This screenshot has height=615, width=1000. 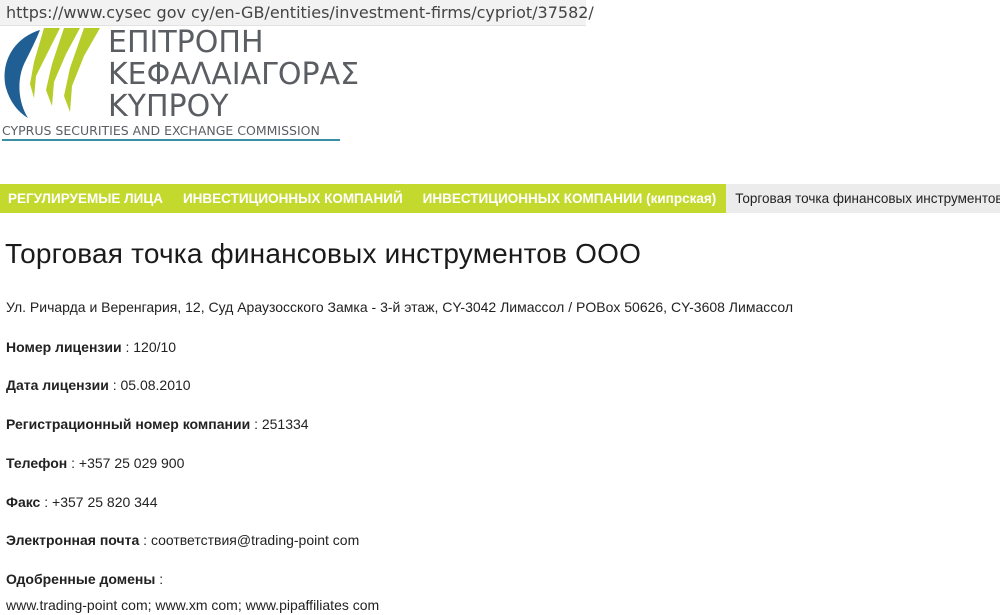 I want to click on email-label: Электронная почта, so click(x=73, y=540).